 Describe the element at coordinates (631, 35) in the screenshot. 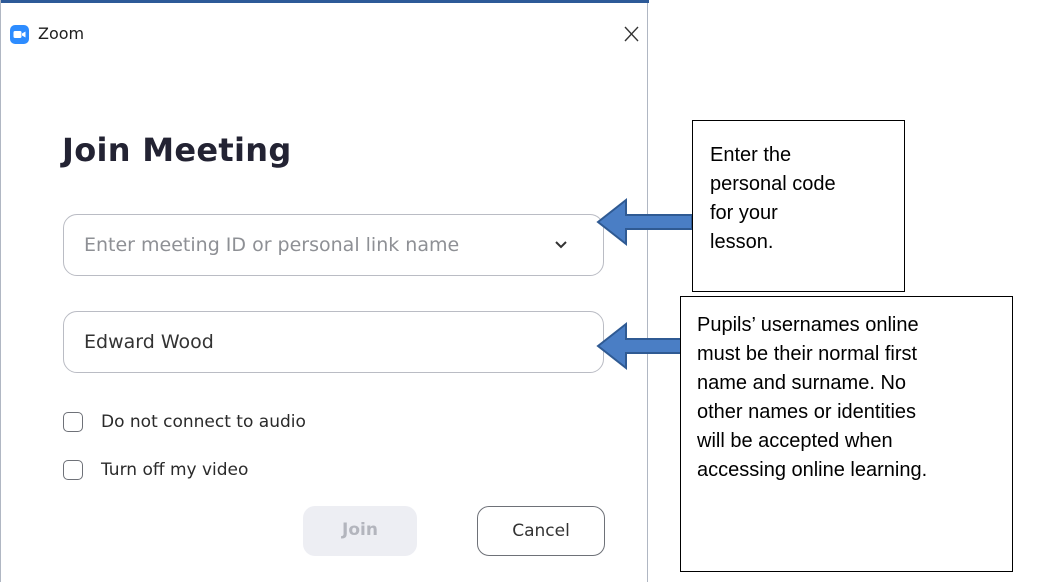

I see `close-icon` at that location.